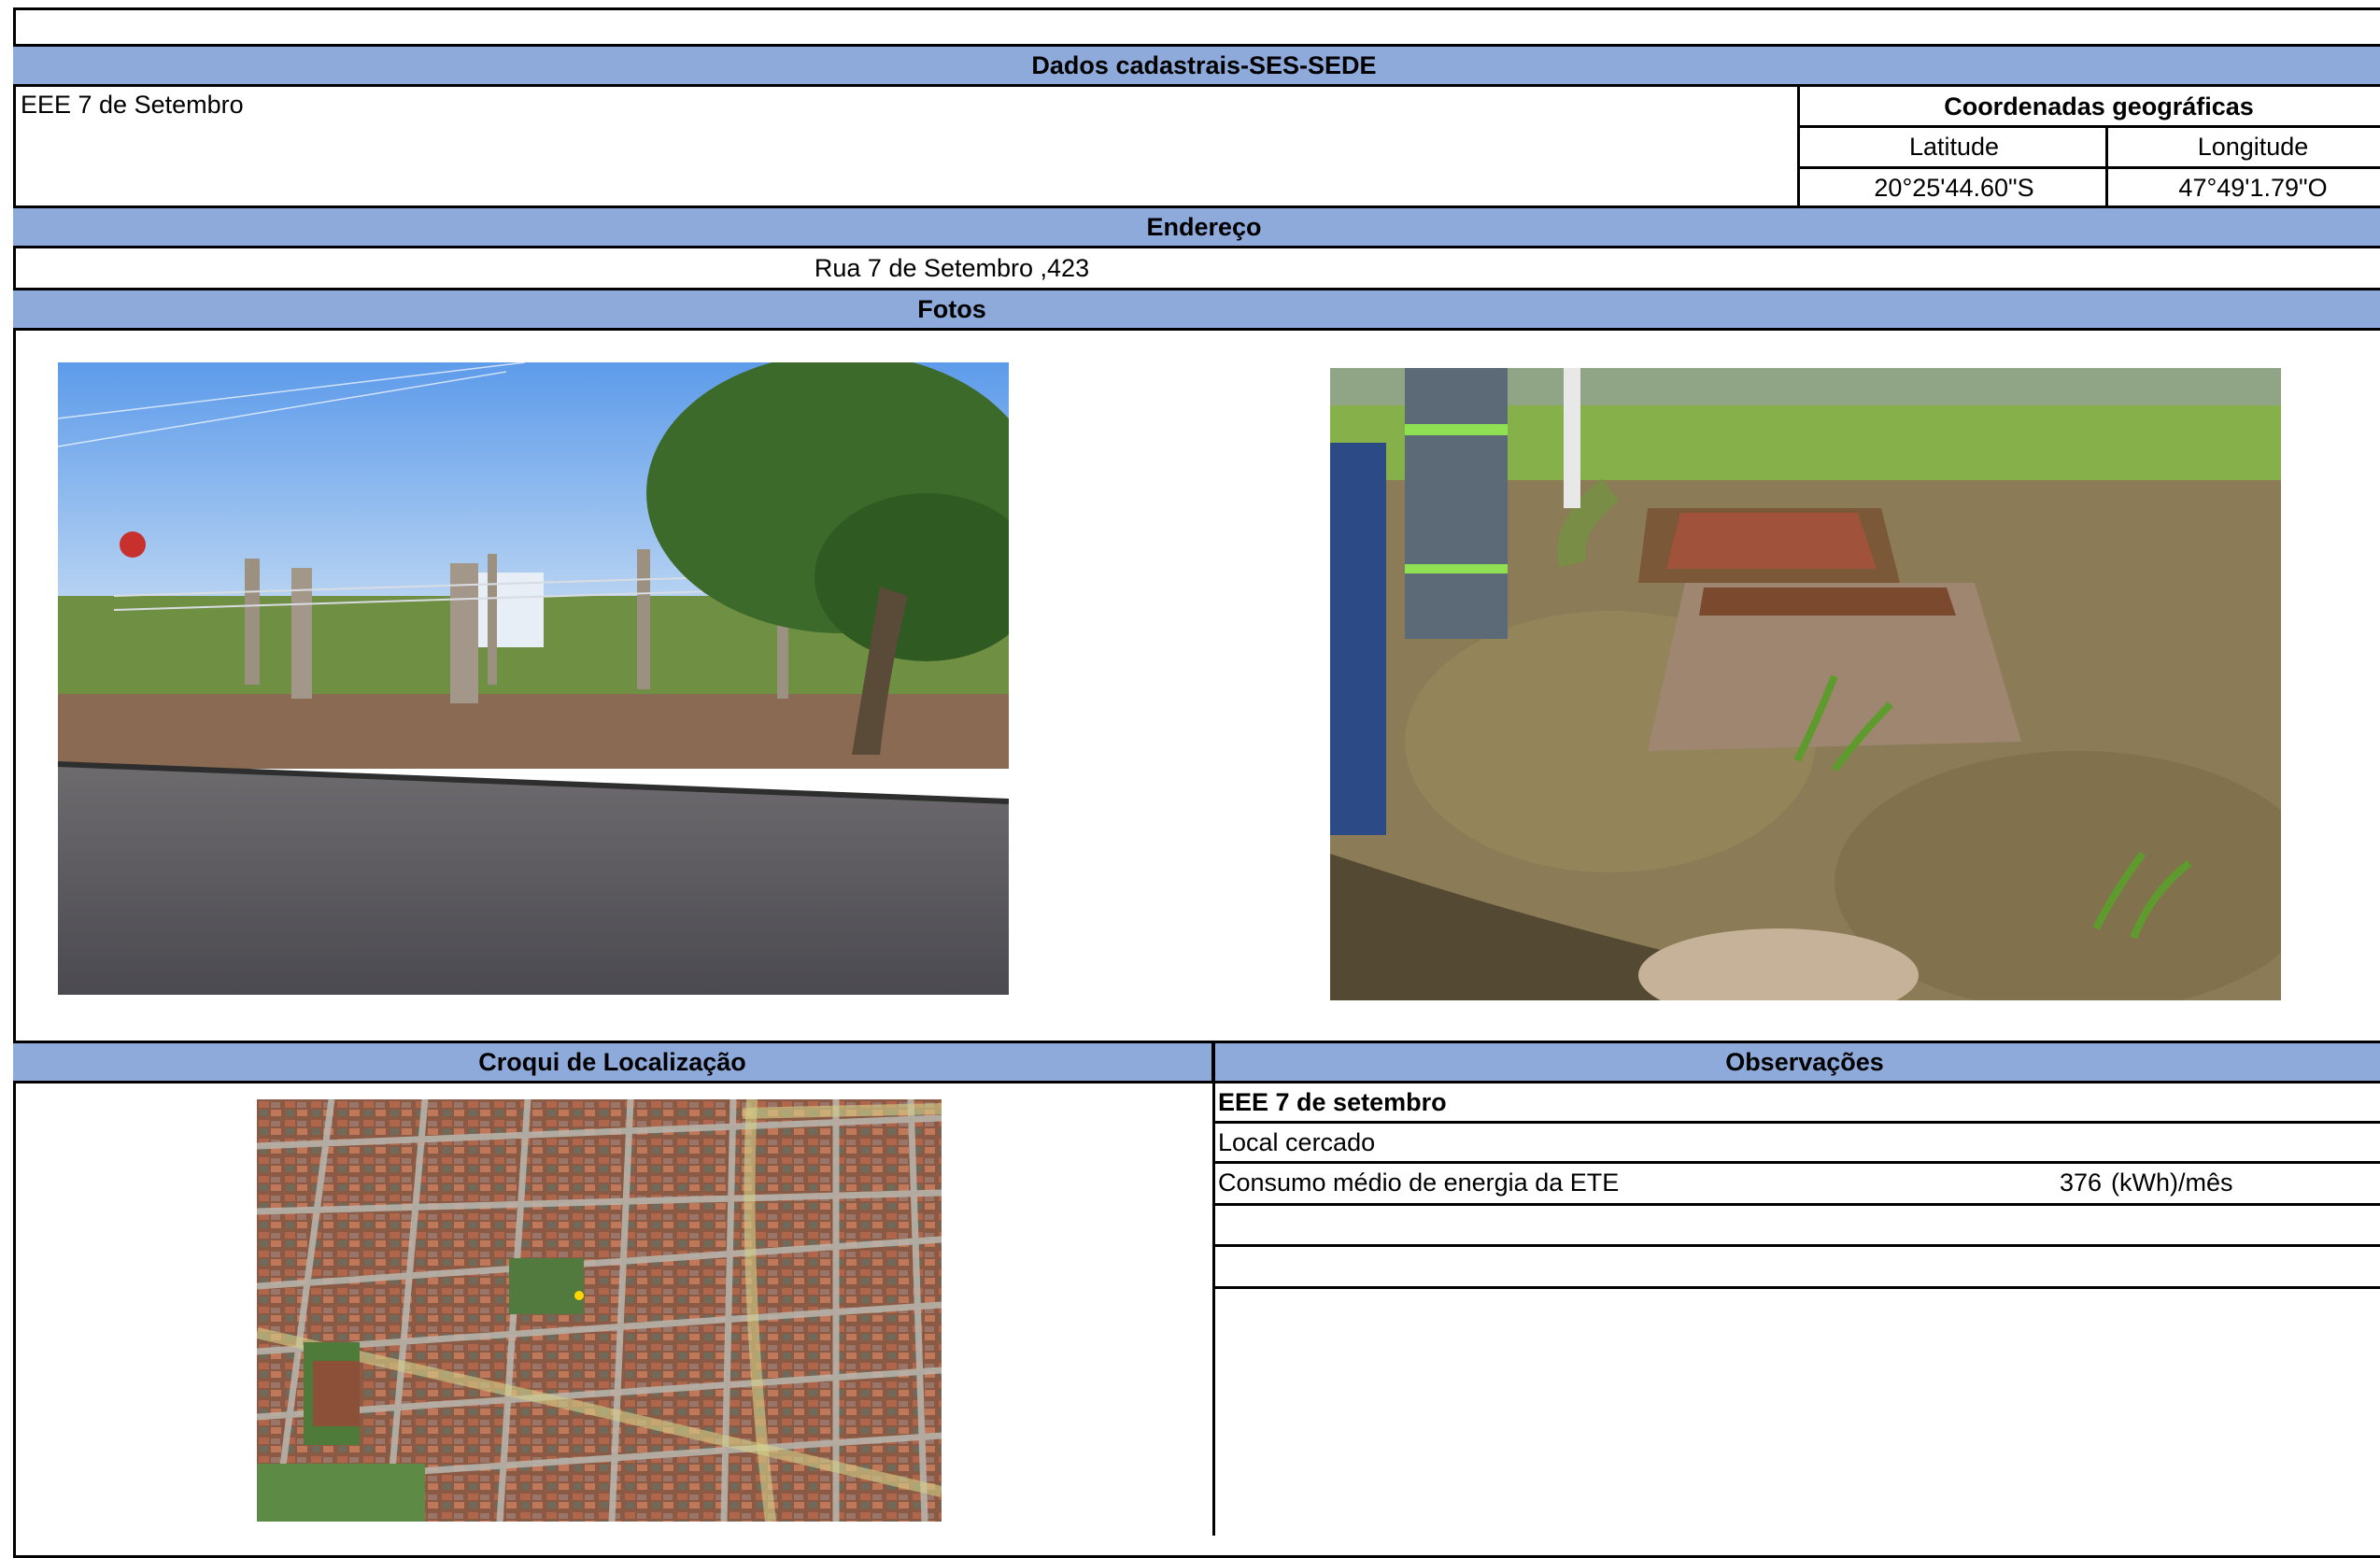  I want to click on obs-line-2: Local cercado, so click(1297, 1141).